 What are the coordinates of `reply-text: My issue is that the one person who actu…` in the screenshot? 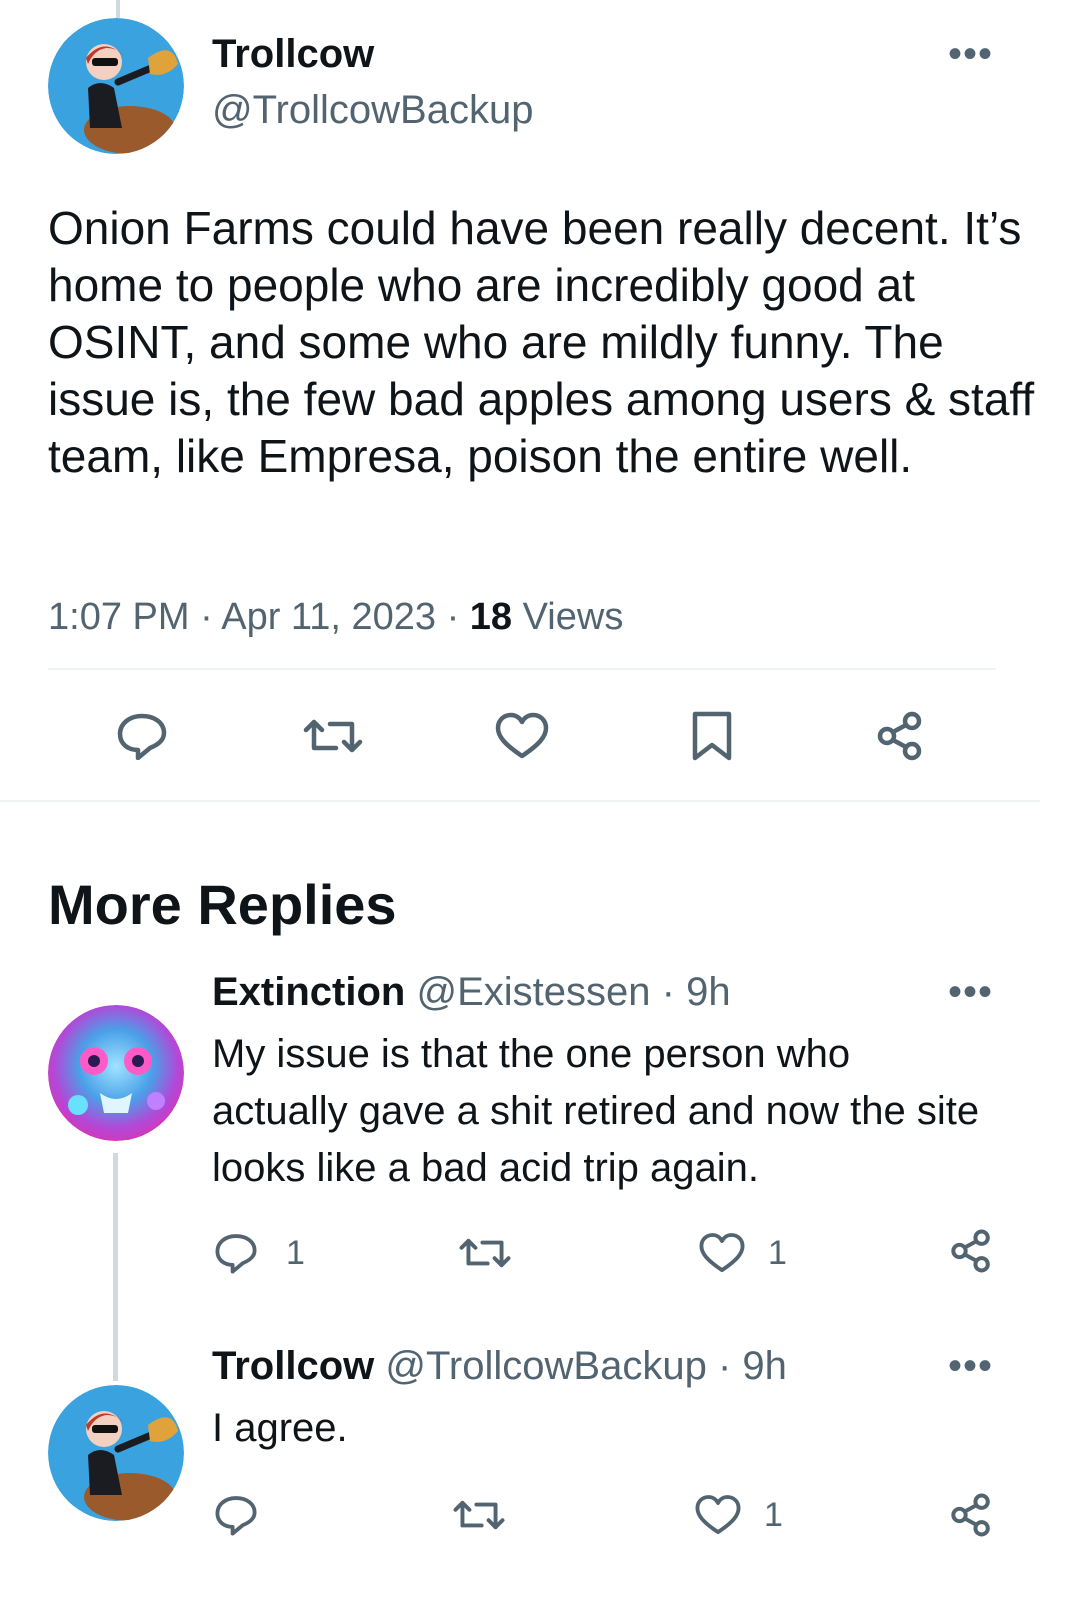 It's located at (596, 1111).